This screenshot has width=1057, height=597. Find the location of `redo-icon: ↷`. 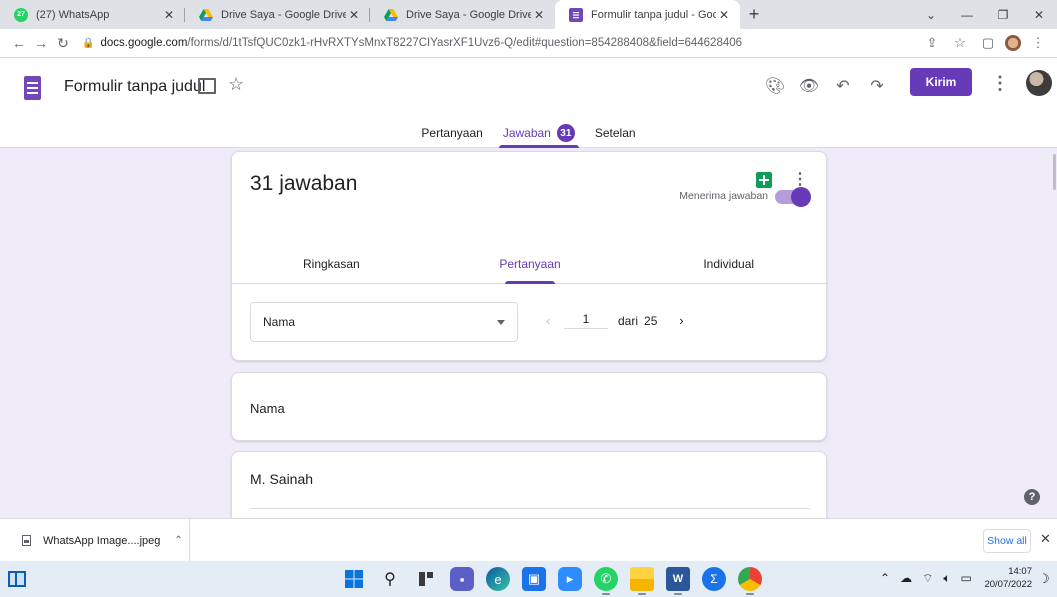

redo-icon: ↷ is located at coordinates (877, 86).